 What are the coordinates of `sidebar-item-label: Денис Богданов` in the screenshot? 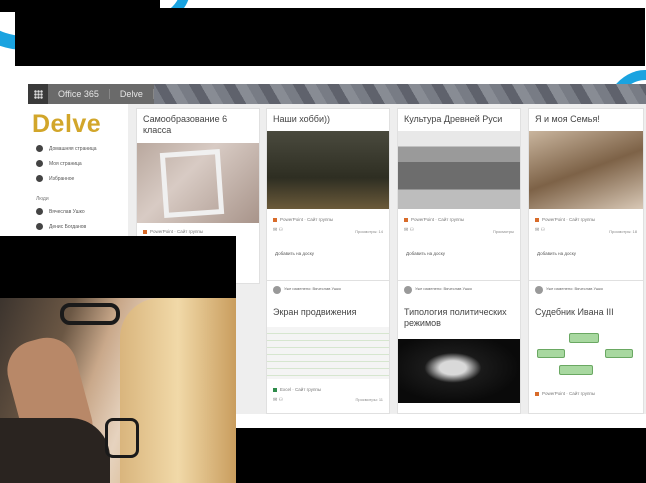 It's located at (68, 226).